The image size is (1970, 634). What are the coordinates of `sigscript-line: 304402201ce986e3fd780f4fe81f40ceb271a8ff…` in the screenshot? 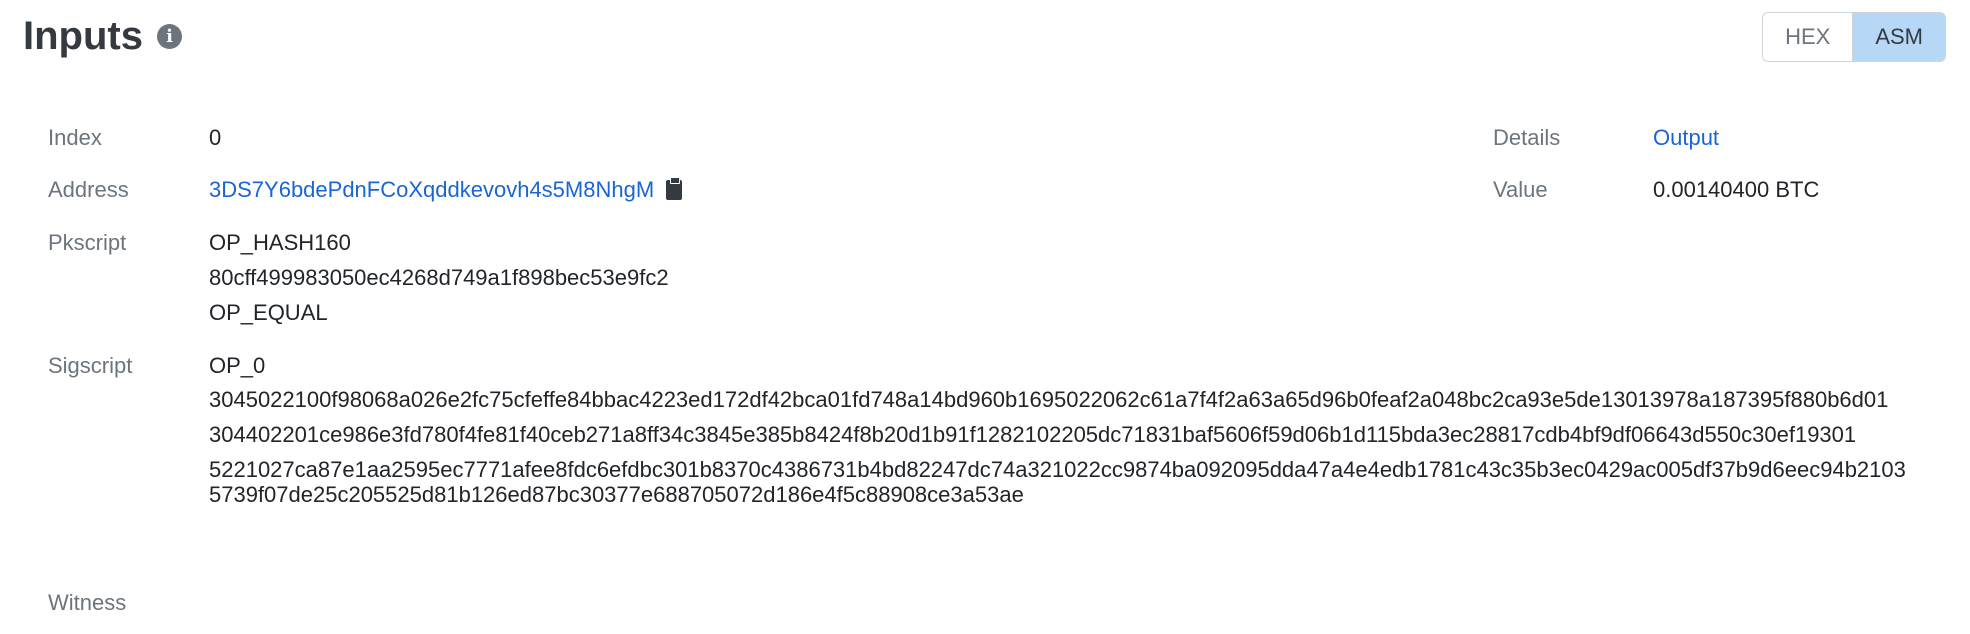 It's located at (1033, 434).